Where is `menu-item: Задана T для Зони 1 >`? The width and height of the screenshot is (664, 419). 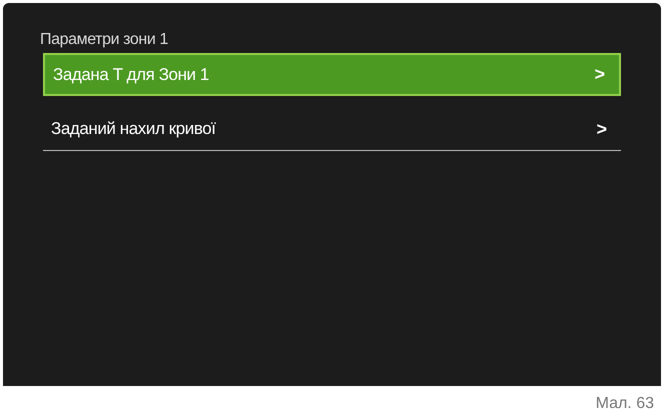
menu-item: Задана T для Зони 1 > is located at coordinates (332, 74).